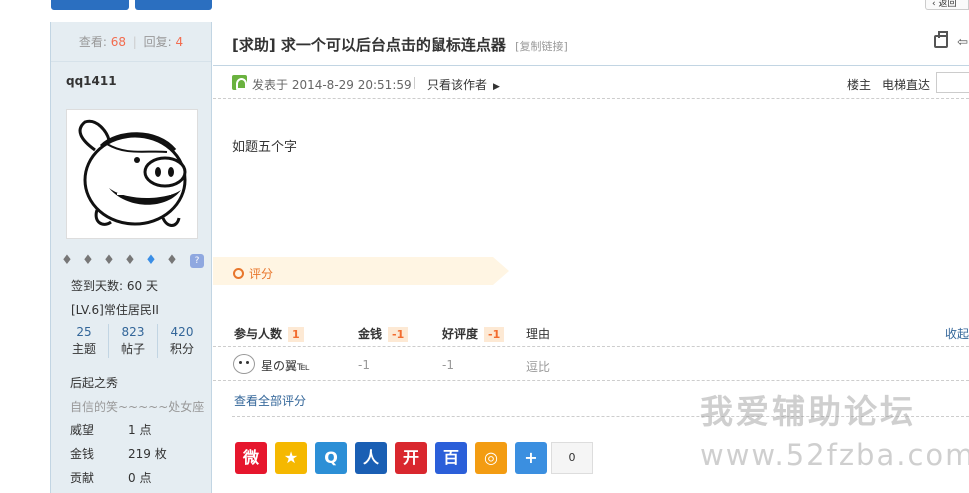 The width and height of the screenshot is (969, 493). What do you see at coordinates (140, 382) in the screenshot?
I see `user-group: 后起之秀` at bounding box center [140, 382].